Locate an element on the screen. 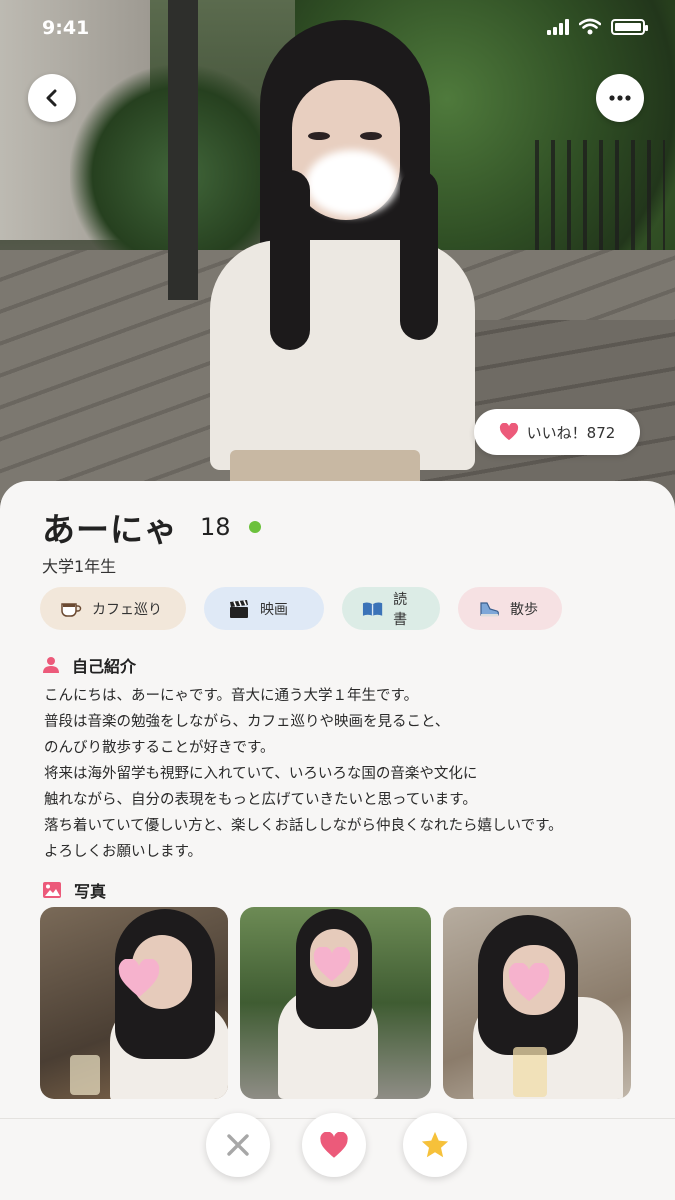 The height and width of the screenshot is (1200, 675). more-options-button is located at coordinates (620, 98).